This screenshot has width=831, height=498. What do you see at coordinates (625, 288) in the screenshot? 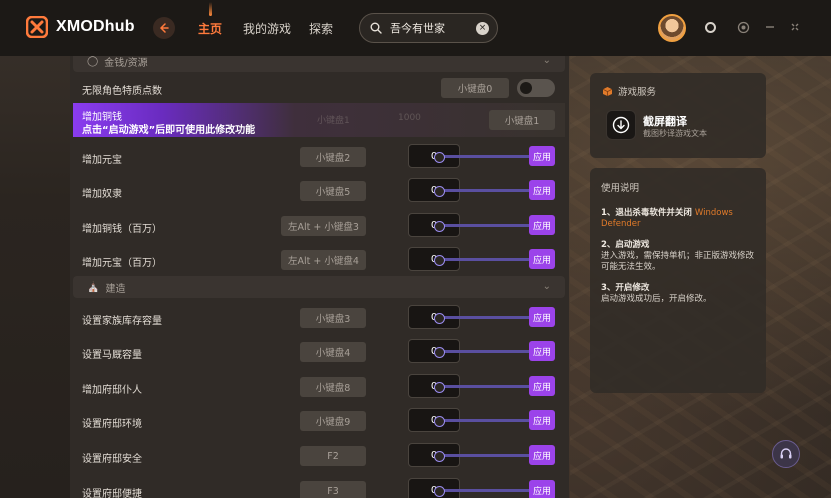
I see `step-heading: 3、开启修改` at bounding box center [625, 288].